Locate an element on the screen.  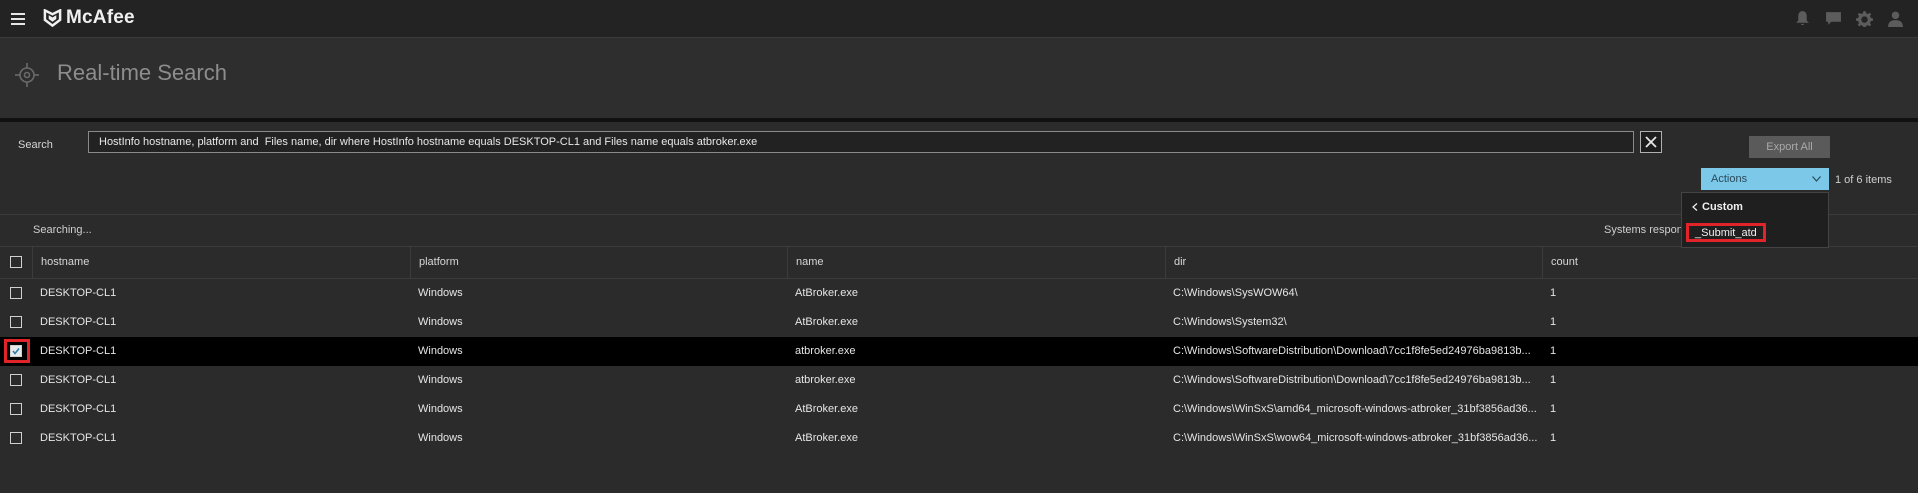
menu-item-submit-atd: _Submit_atd is located at coordinates (1726, 232).